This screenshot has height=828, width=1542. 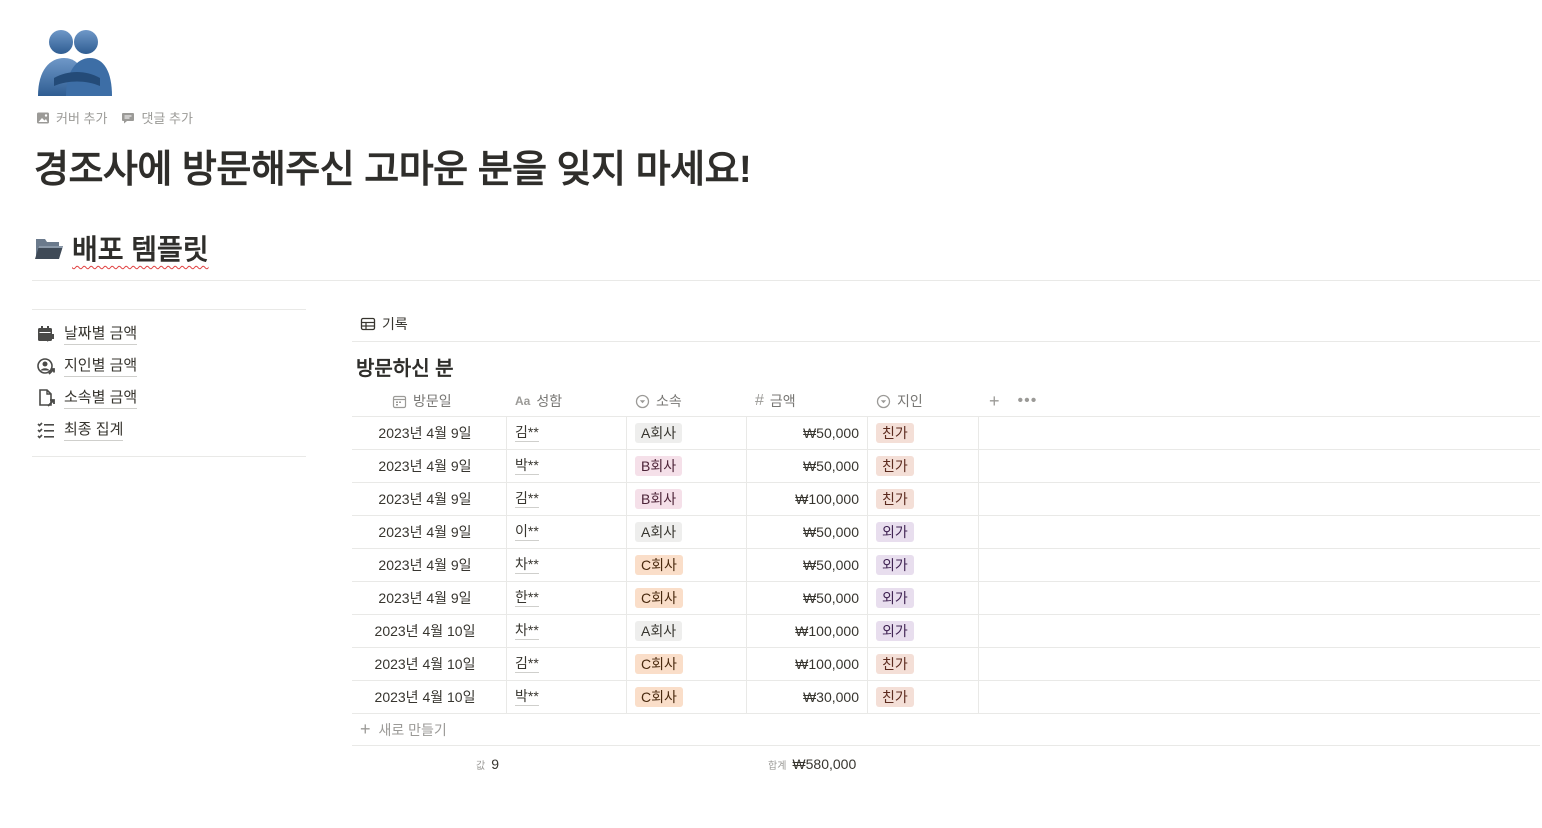 I want to click on linked-pages-list: 날짜별 금액 지인별 금액 소속별 금액 최종 집계, so click(x=169, y=383).